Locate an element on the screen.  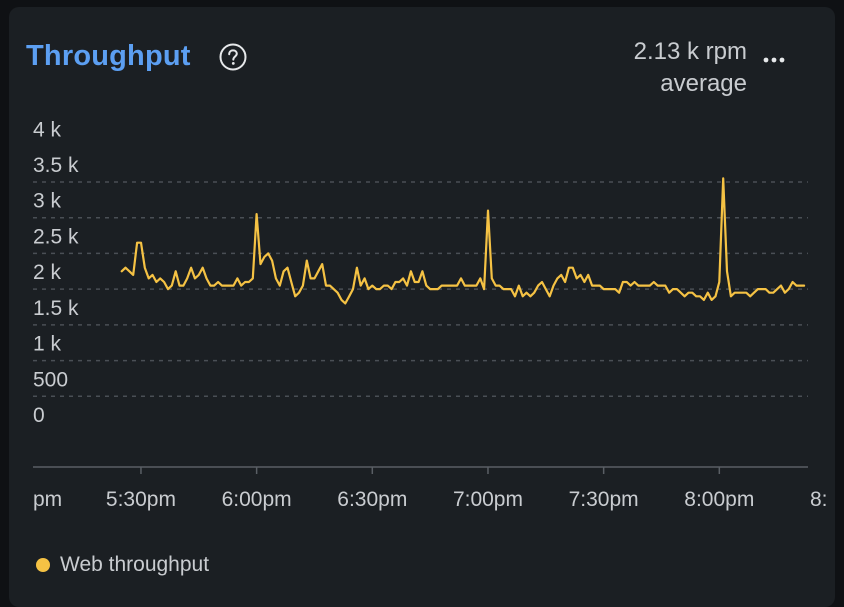
y-tick-label-0: 0 is located at coordinates (39, 415).